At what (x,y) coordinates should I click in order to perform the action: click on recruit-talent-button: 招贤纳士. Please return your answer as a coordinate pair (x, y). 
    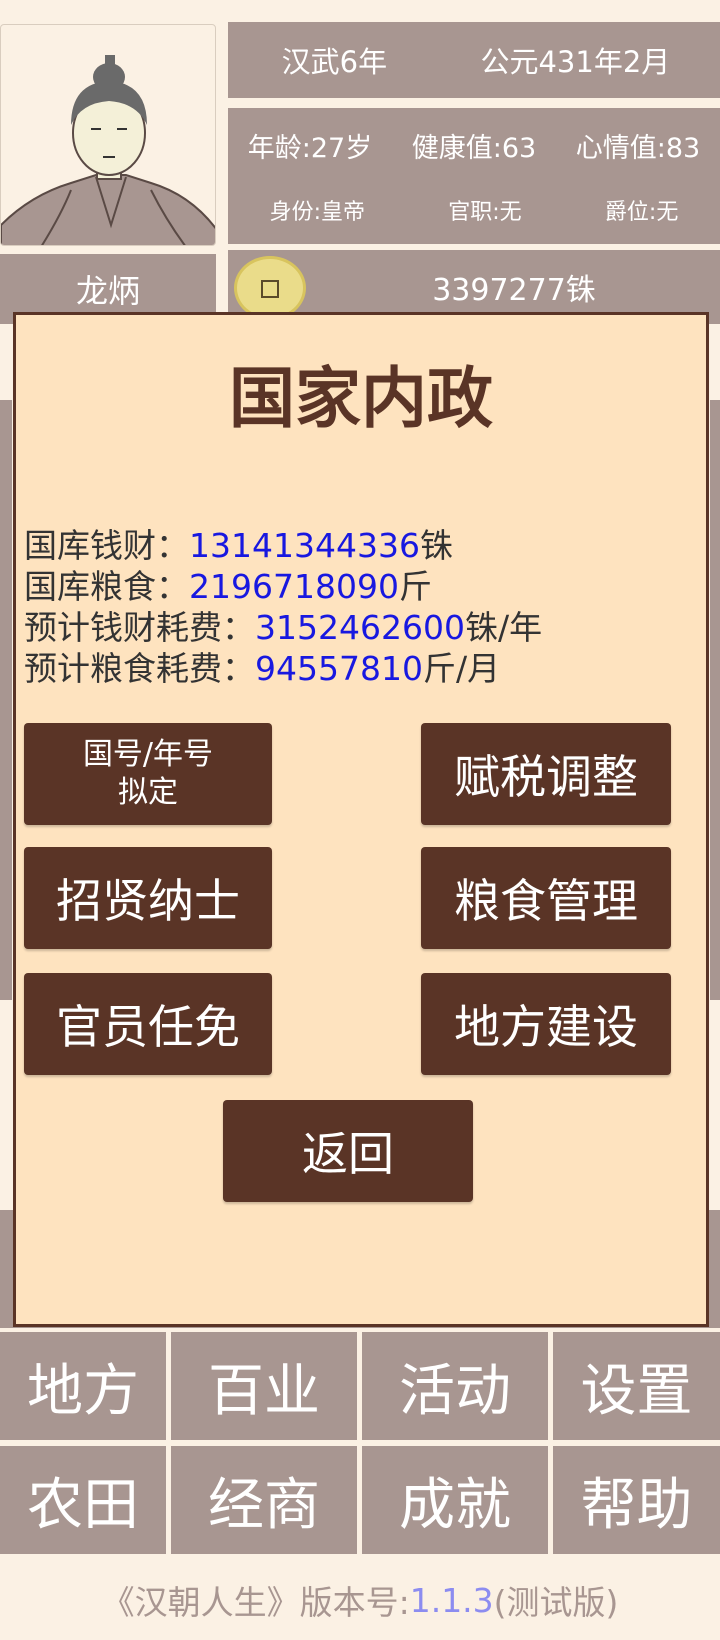
    Looking at the image, I should click on (148, 898).